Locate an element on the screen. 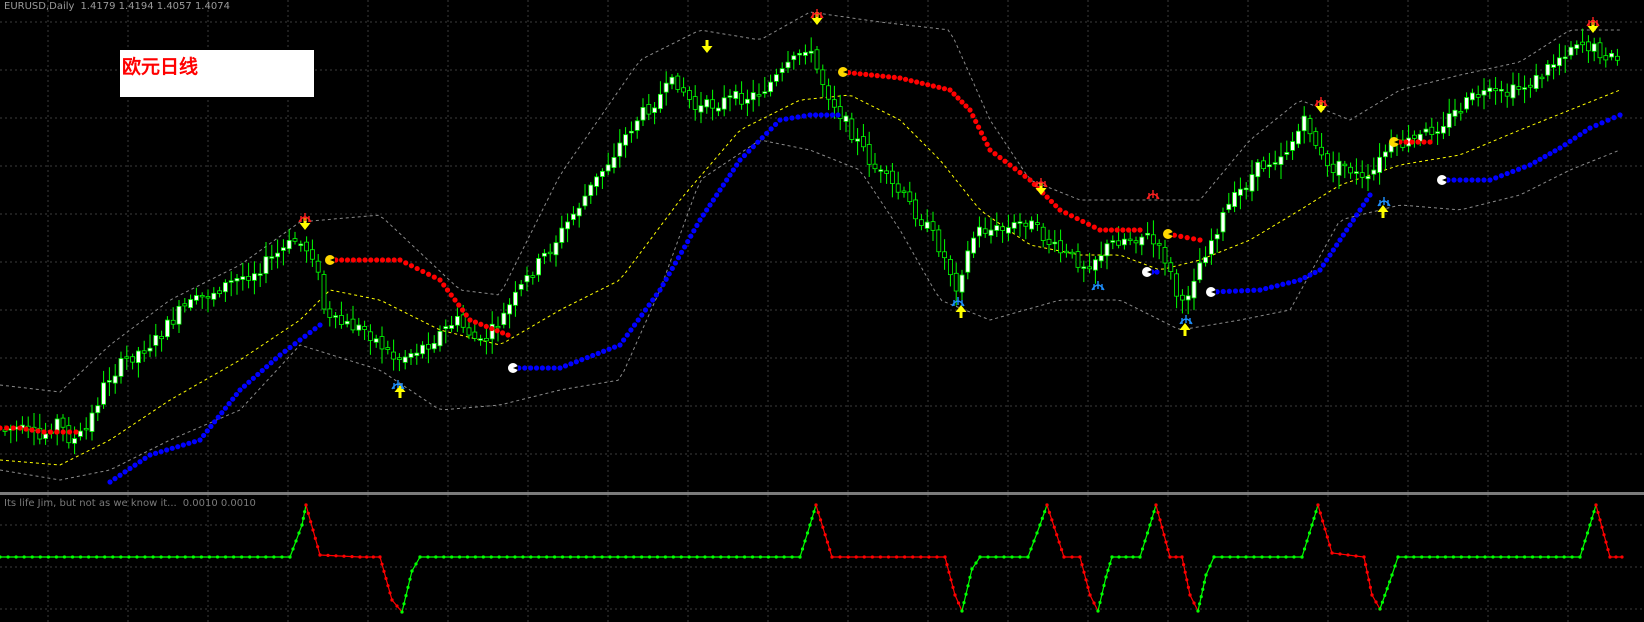 Image resolution: width=1644 pixels, height=622 pixels. oscillator-line-down is located at coordinates (354, 558).